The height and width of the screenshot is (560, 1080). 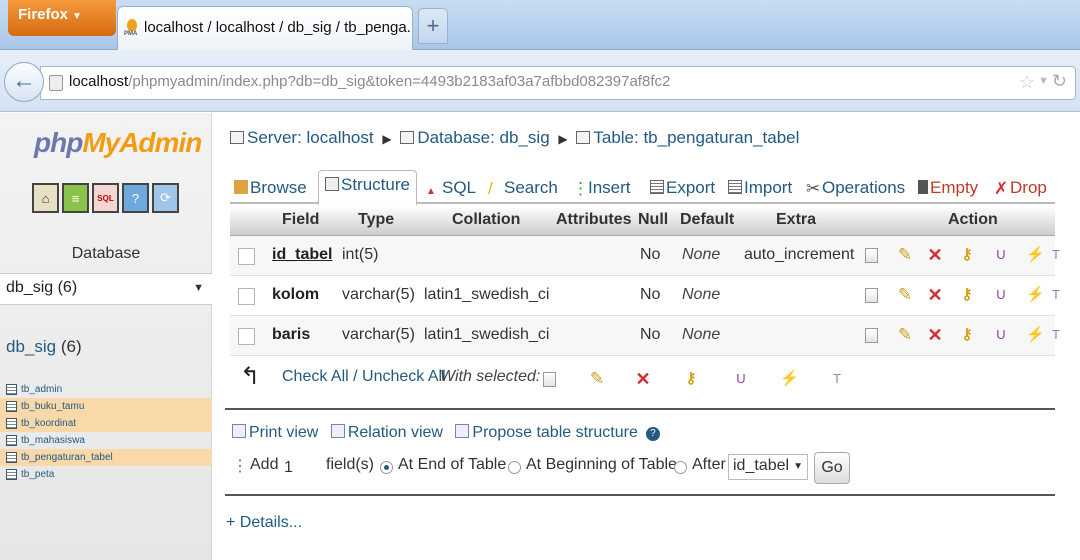 What do you see at coordinates (691, 379) in the screenshot?
I see `bulk-primary-key-icon: ⚷` at bounding box center [691, 379].